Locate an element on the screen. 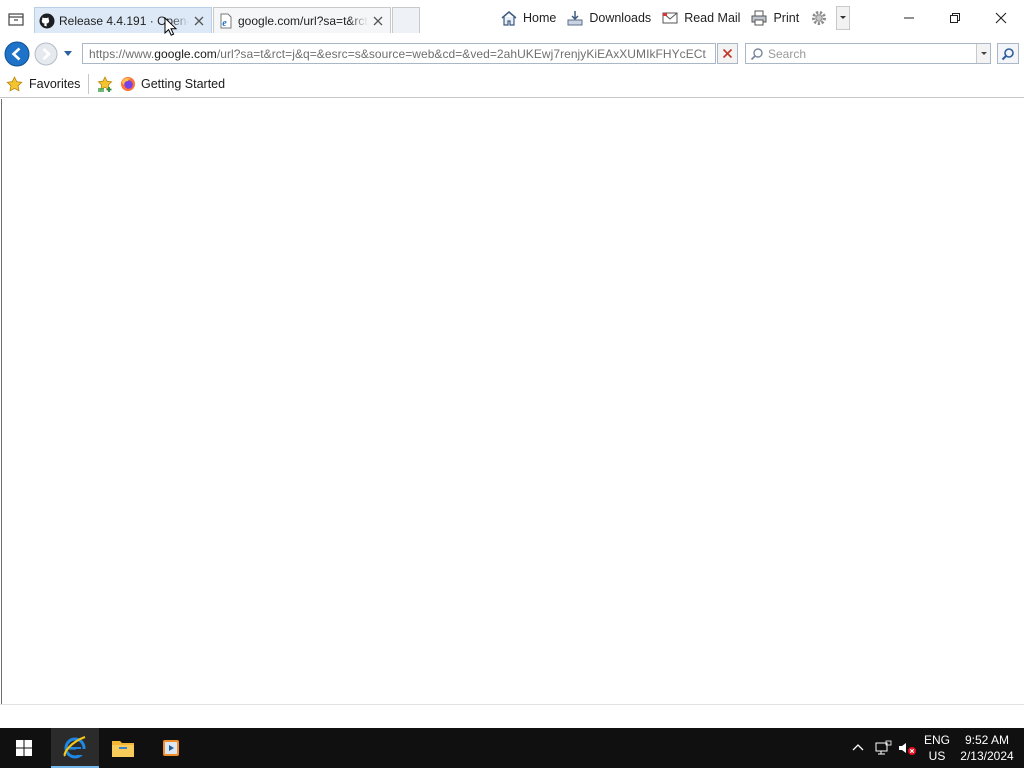  command-bar-chevron-icon is located at coordinates (843, 18).